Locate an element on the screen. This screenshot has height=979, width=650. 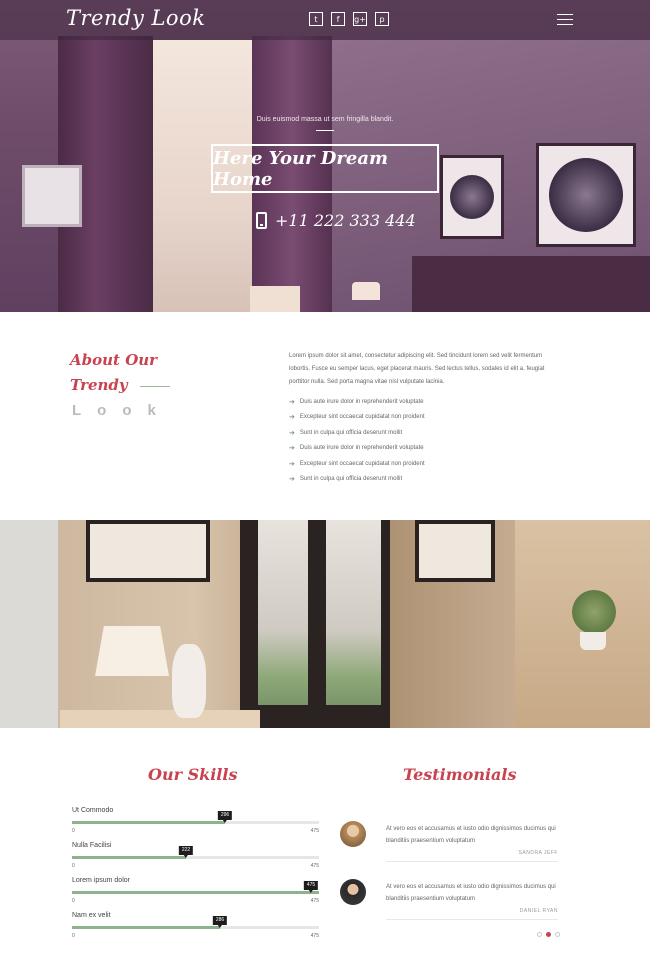
skill-track: 296 is located at coordinates (195, 817).